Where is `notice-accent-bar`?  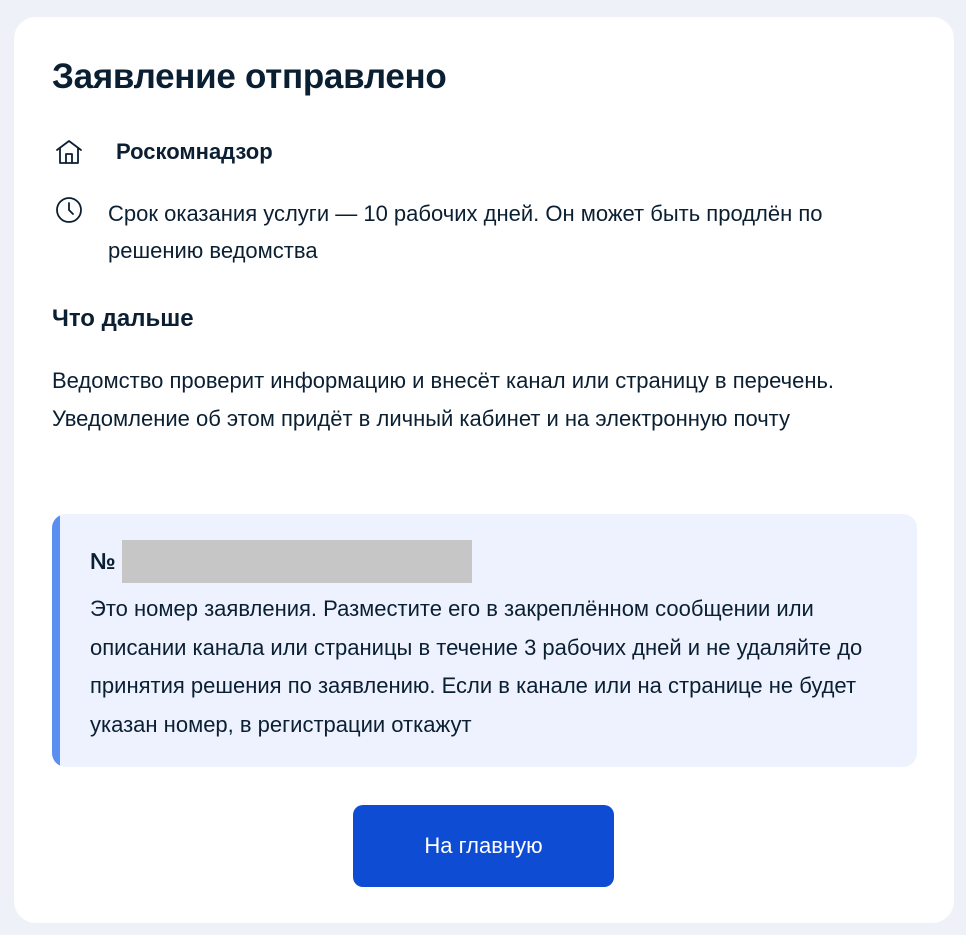
notice-accent-bar is located at coordinates (56, 640).